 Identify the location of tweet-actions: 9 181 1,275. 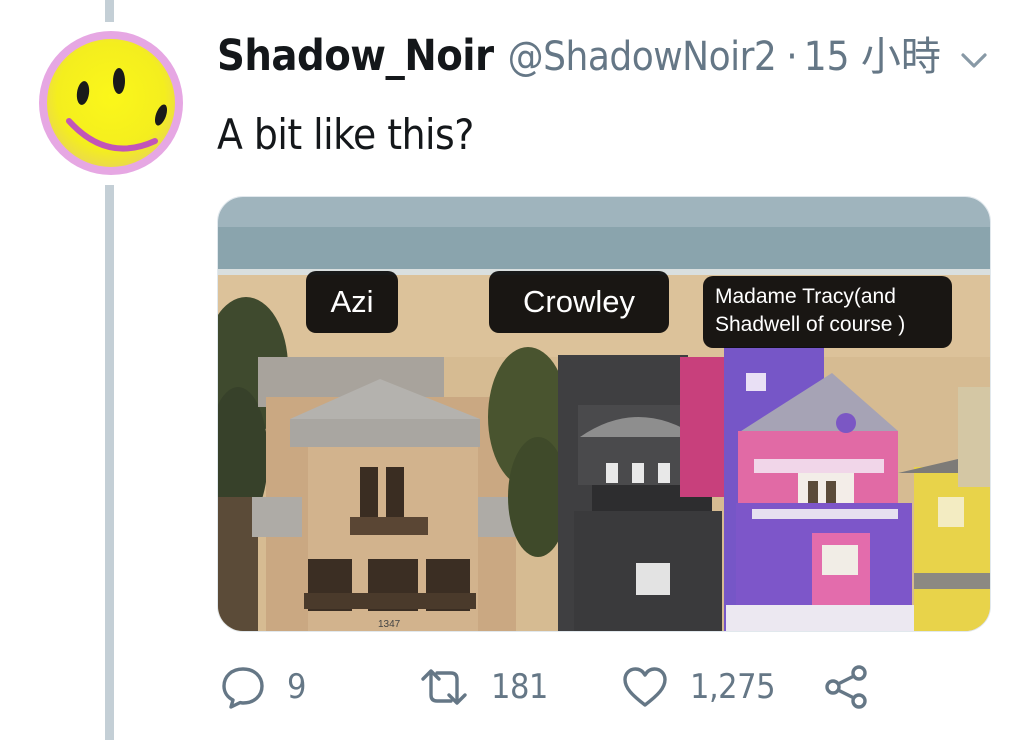
(607, 687).